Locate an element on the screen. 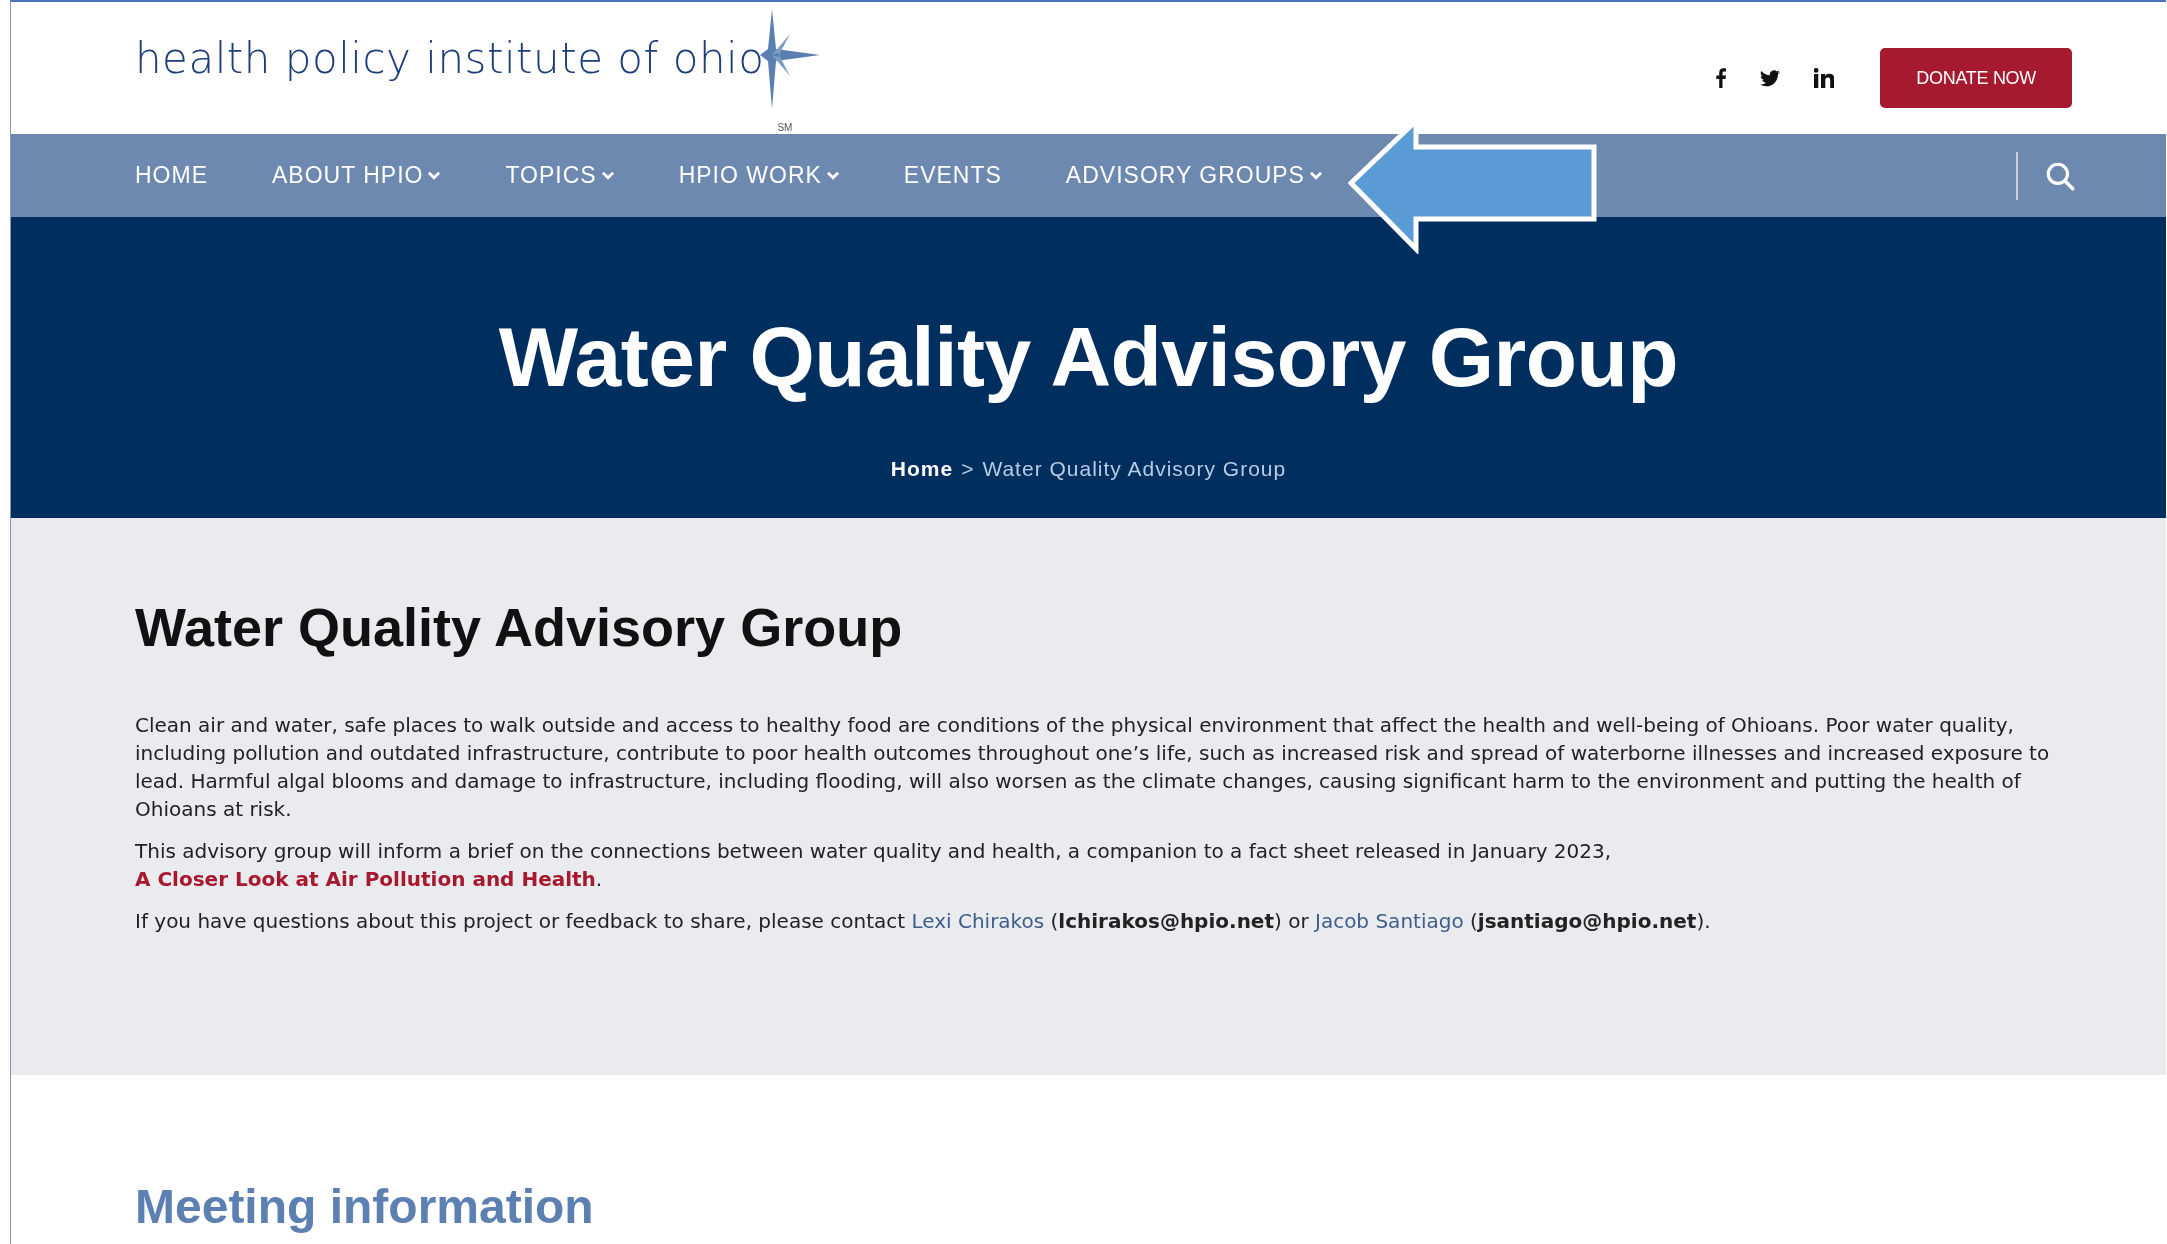  breadcrumb-link: Home is located at coordinates (922, 469).